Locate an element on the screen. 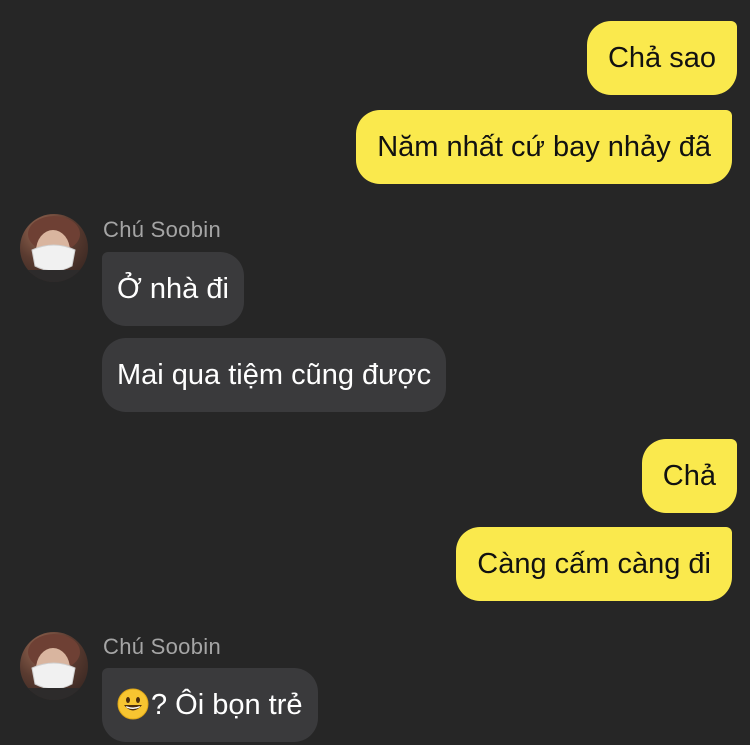  grinning-face-emoji is located at coordinates (133, 704).